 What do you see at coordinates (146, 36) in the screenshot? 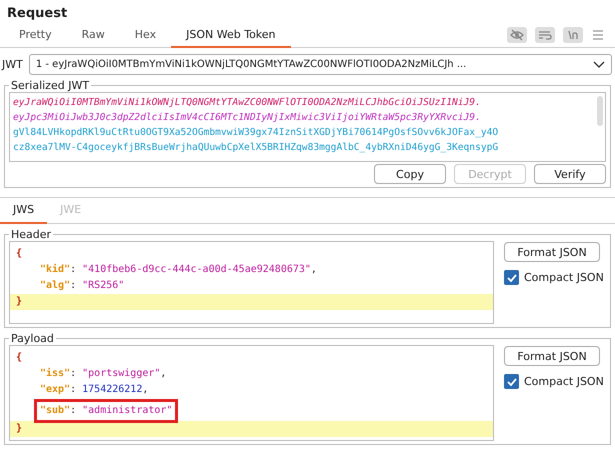
I see `view-tab: Hex` at bounding box center [146, 36].